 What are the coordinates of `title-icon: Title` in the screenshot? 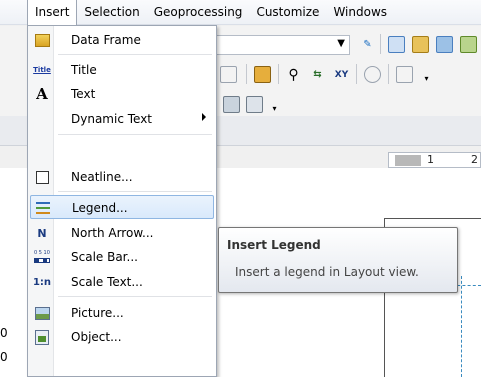 It's located at (42, 70).